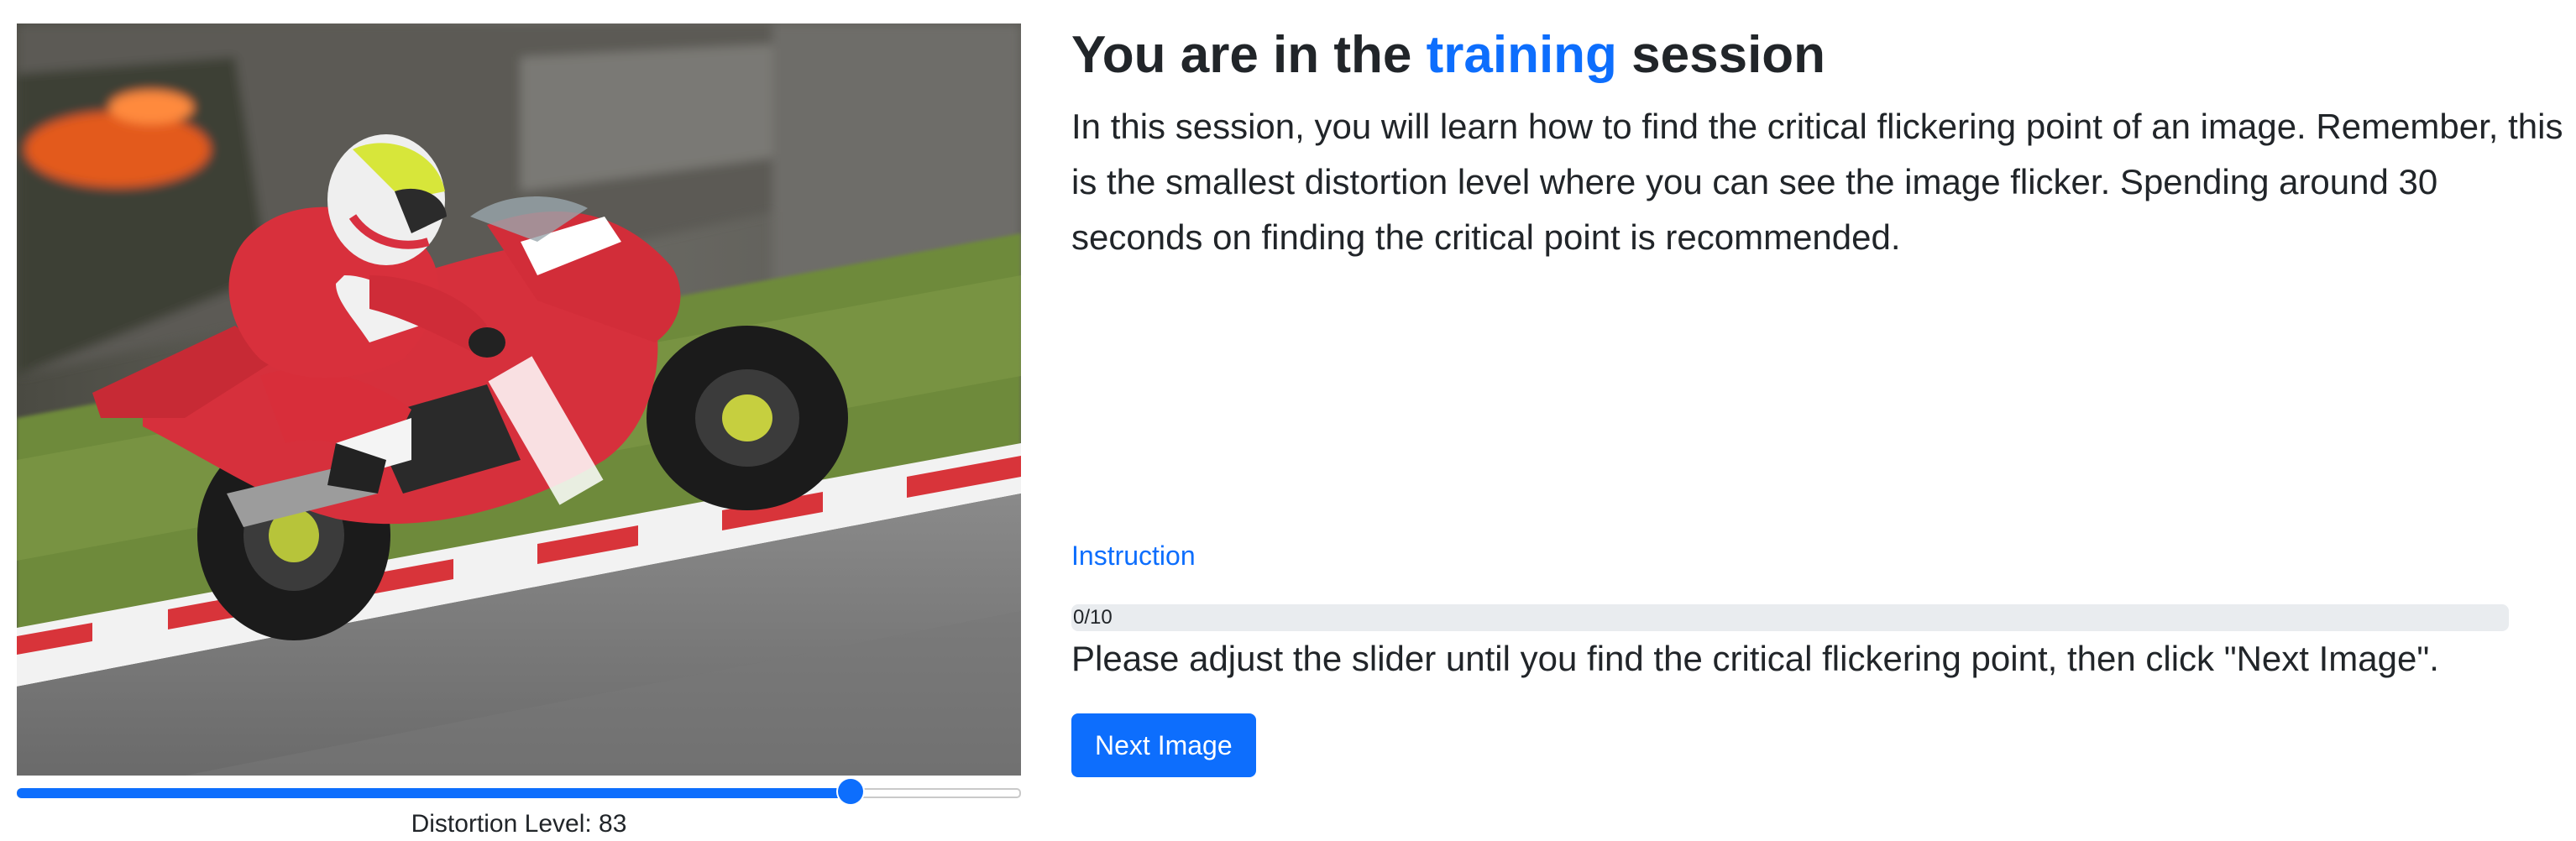  What do you see at coordinates (1721, 55) in the screenshot?
I see `title-suffix: session` at bounding box center [1721, 55].